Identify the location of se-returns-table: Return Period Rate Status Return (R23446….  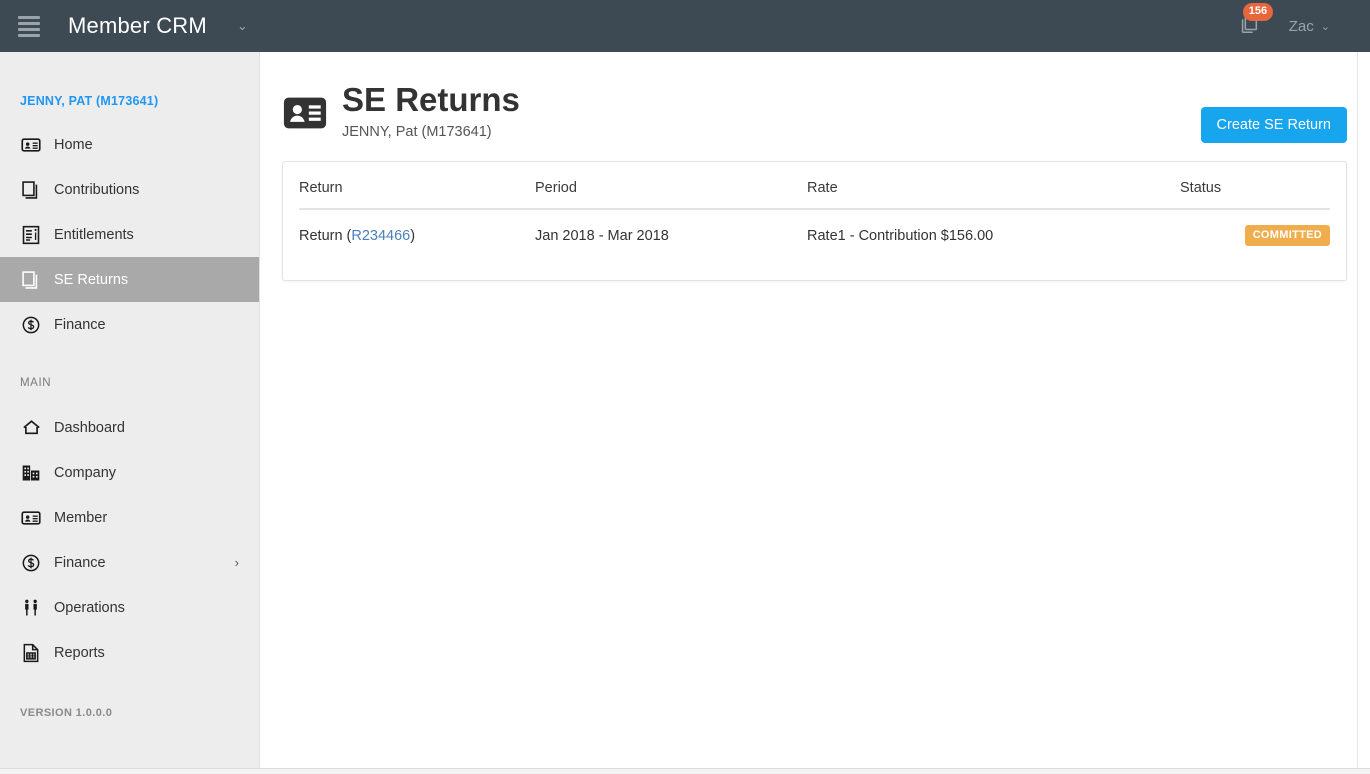
(814, 219).